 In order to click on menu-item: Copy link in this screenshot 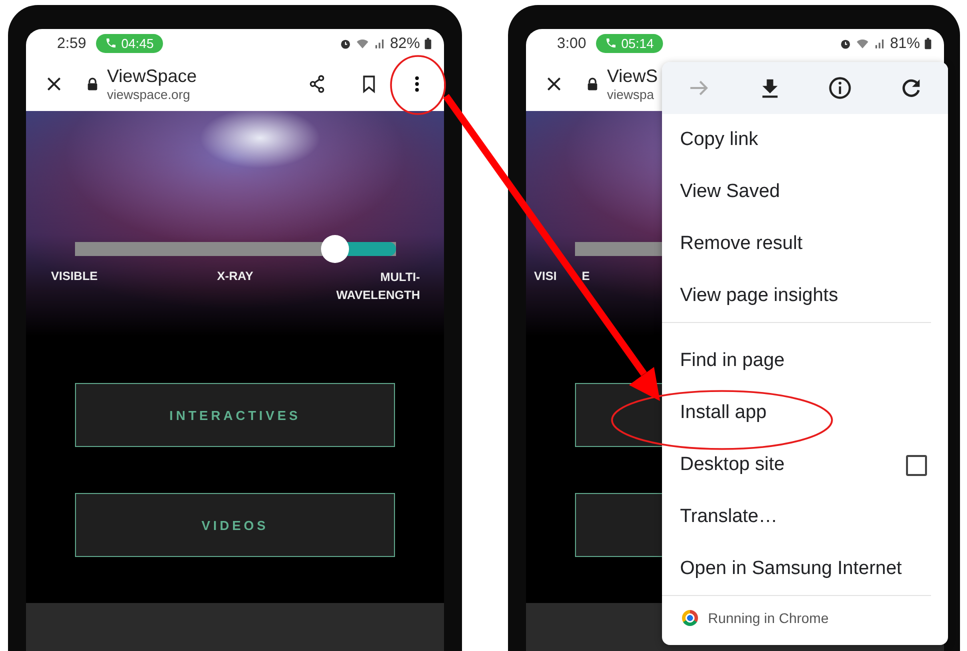, I will do `click(796, 140)`.